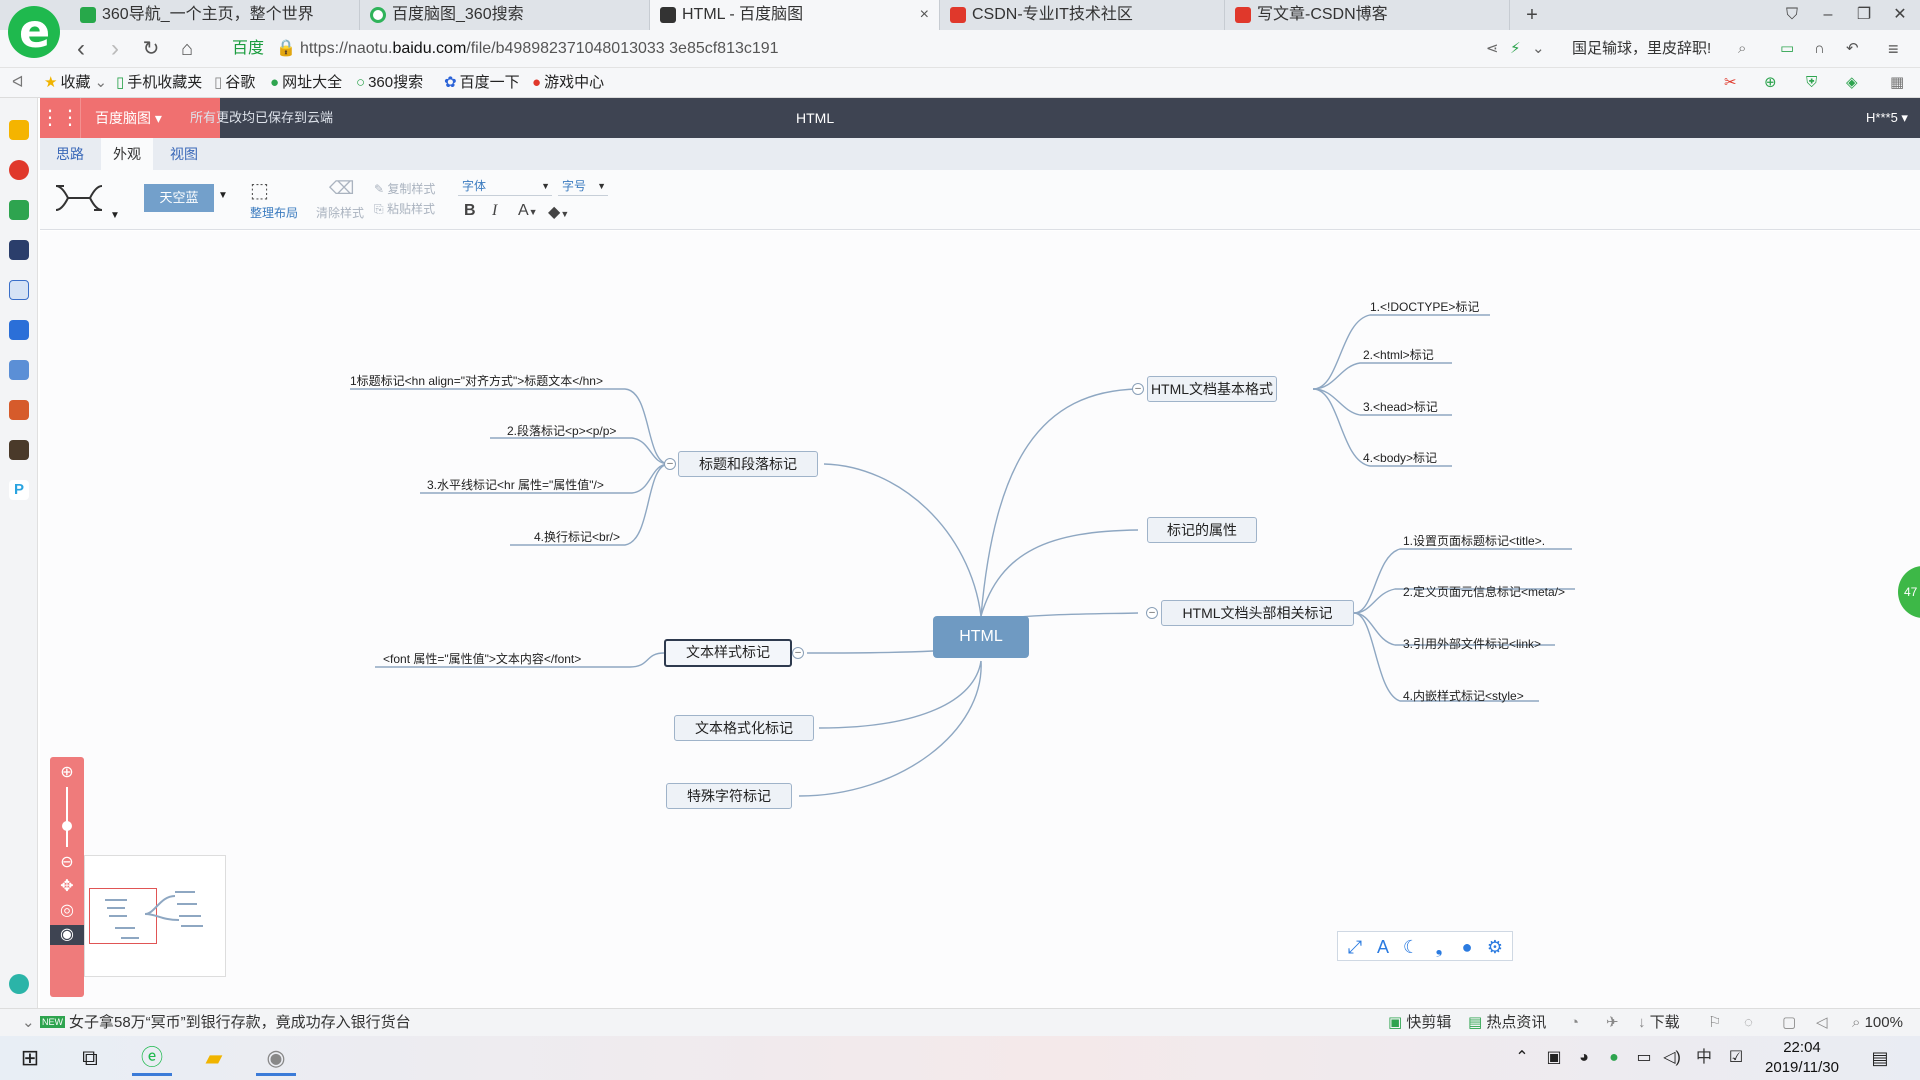  Describe the element at coordinates (276, 1058) in the screenshot. I see `media-player-icon: ◉` at that location.